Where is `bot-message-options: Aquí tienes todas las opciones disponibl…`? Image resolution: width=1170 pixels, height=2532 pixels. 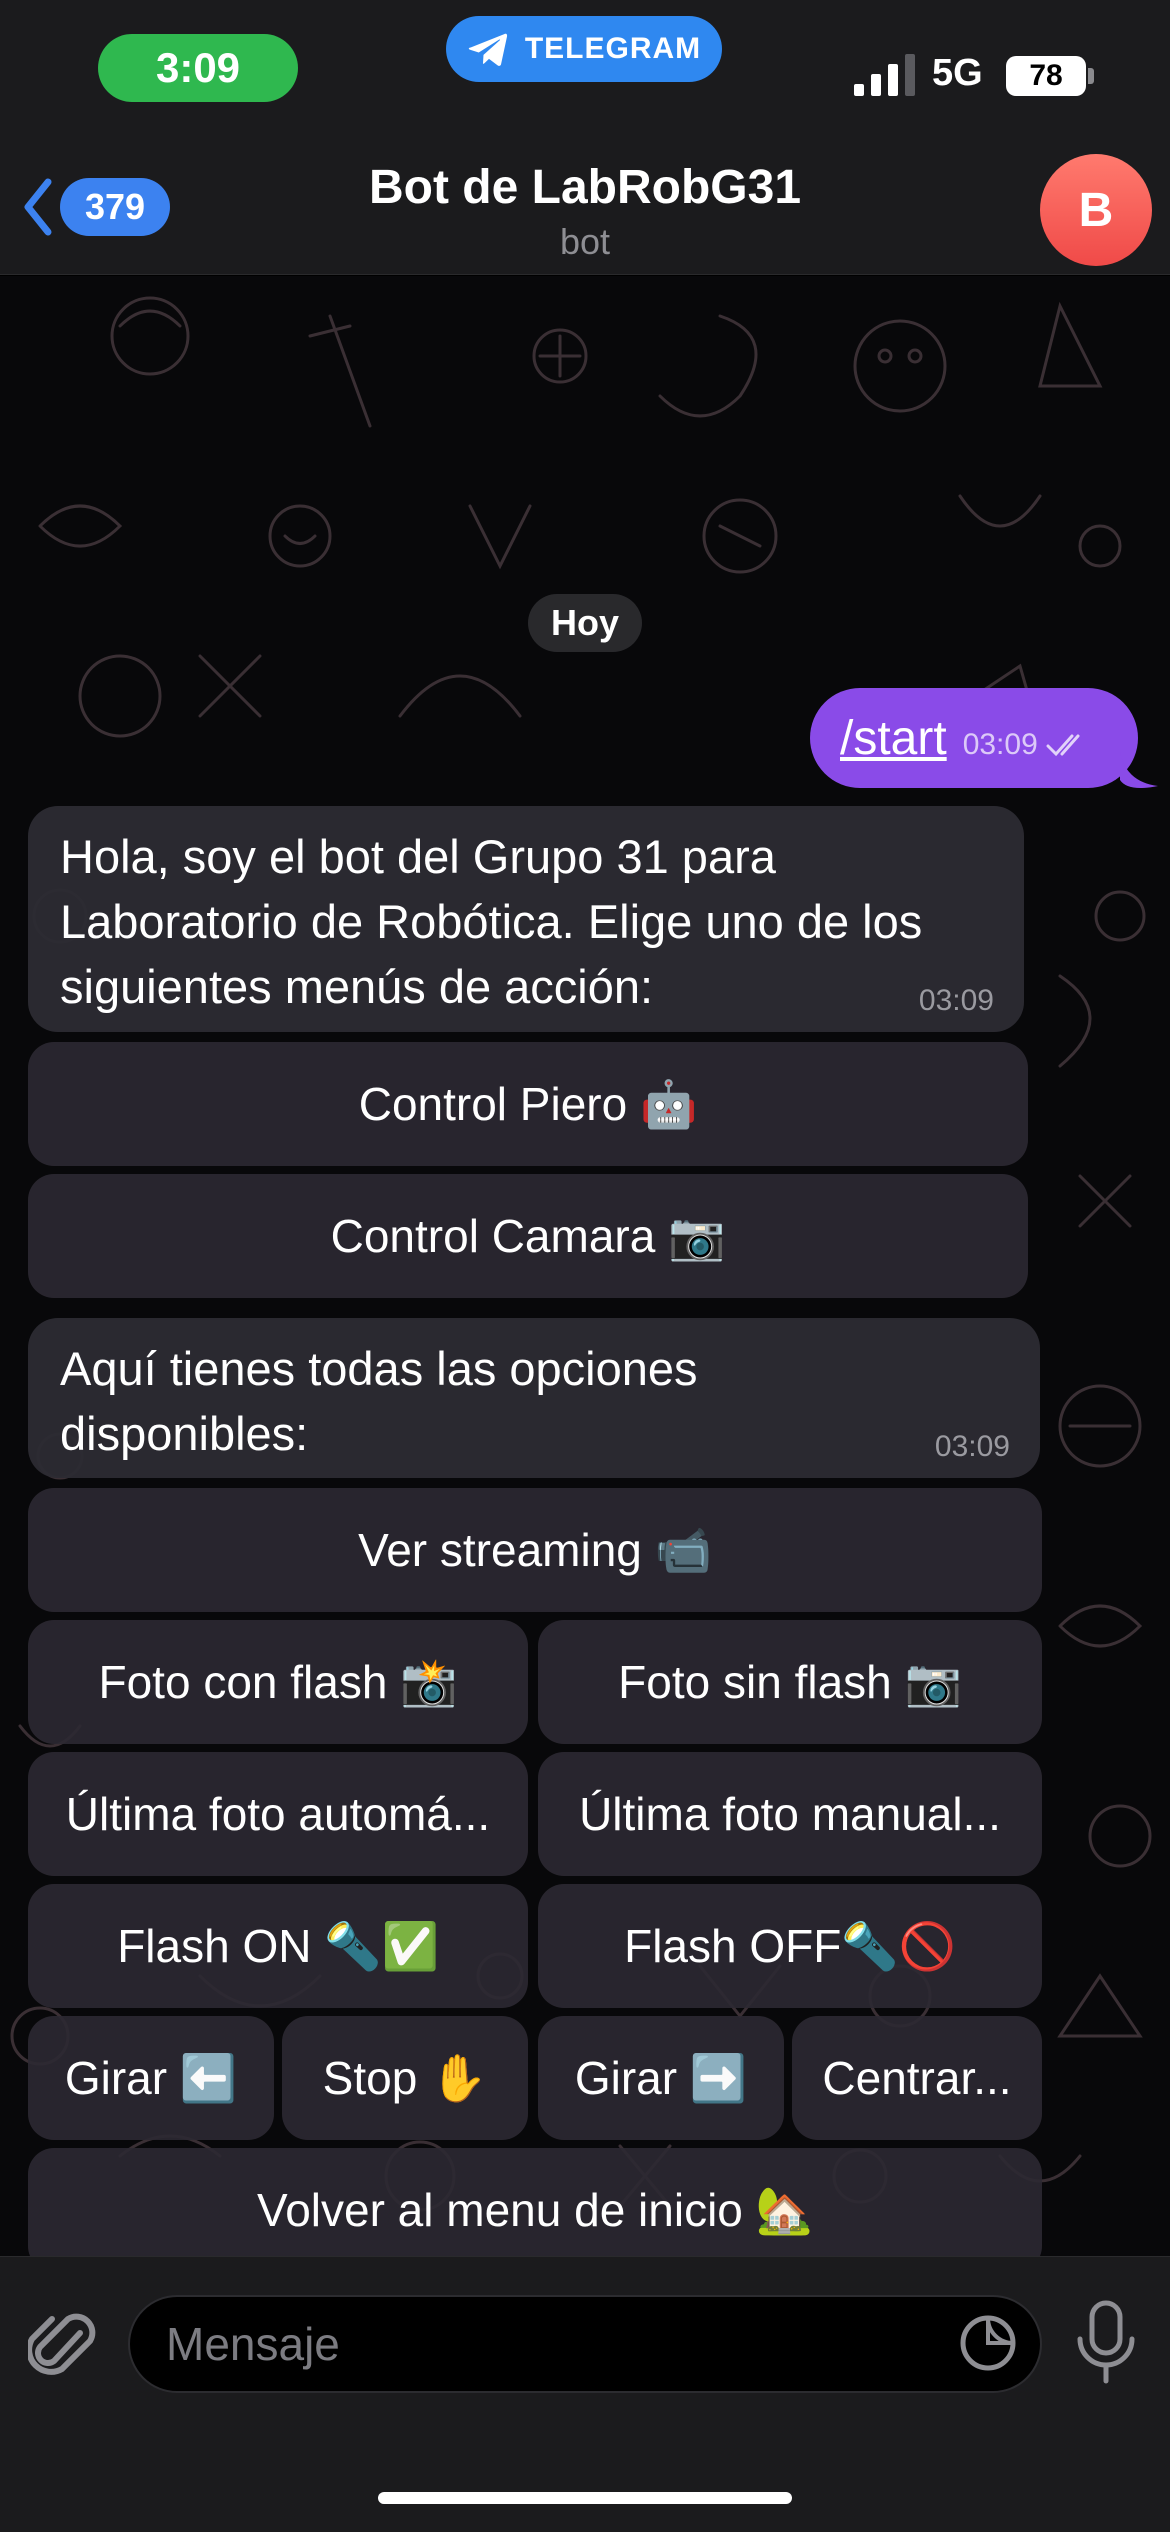
bot-message-options: Aquí tienes todas las opciones disponibl… is located at coordinates (534, 1398).